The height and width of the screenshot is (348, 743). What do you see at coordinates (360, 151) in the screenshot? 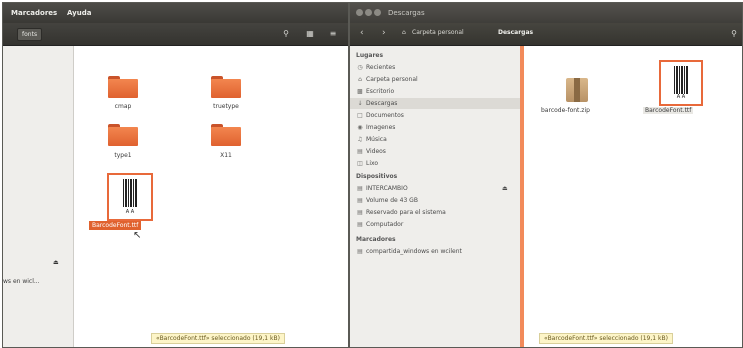
I see `film-icon: ▤` at bounding box center [360, 151].